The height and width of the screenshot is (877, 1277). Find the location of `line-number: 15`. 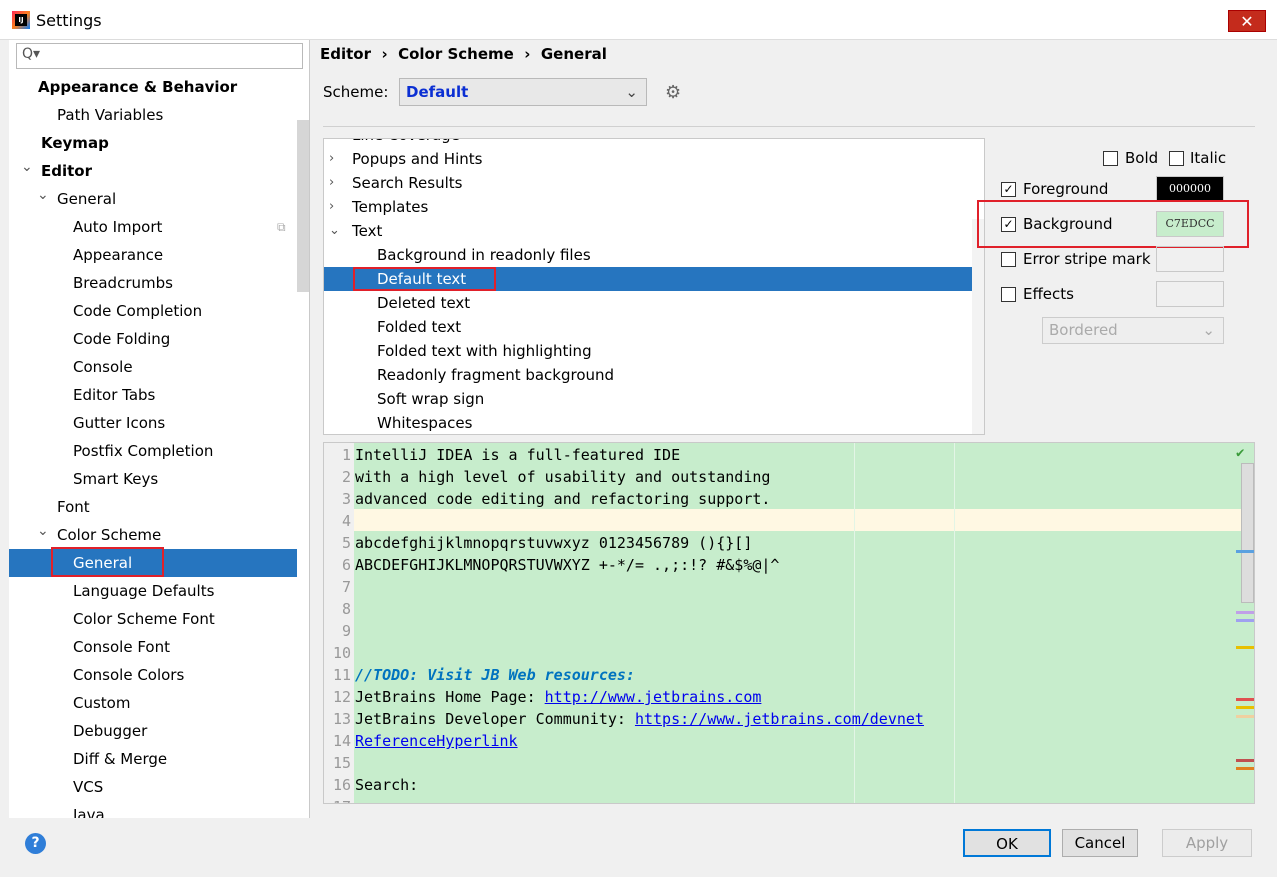

line-number: 15 is located at coordinates (341, 763).